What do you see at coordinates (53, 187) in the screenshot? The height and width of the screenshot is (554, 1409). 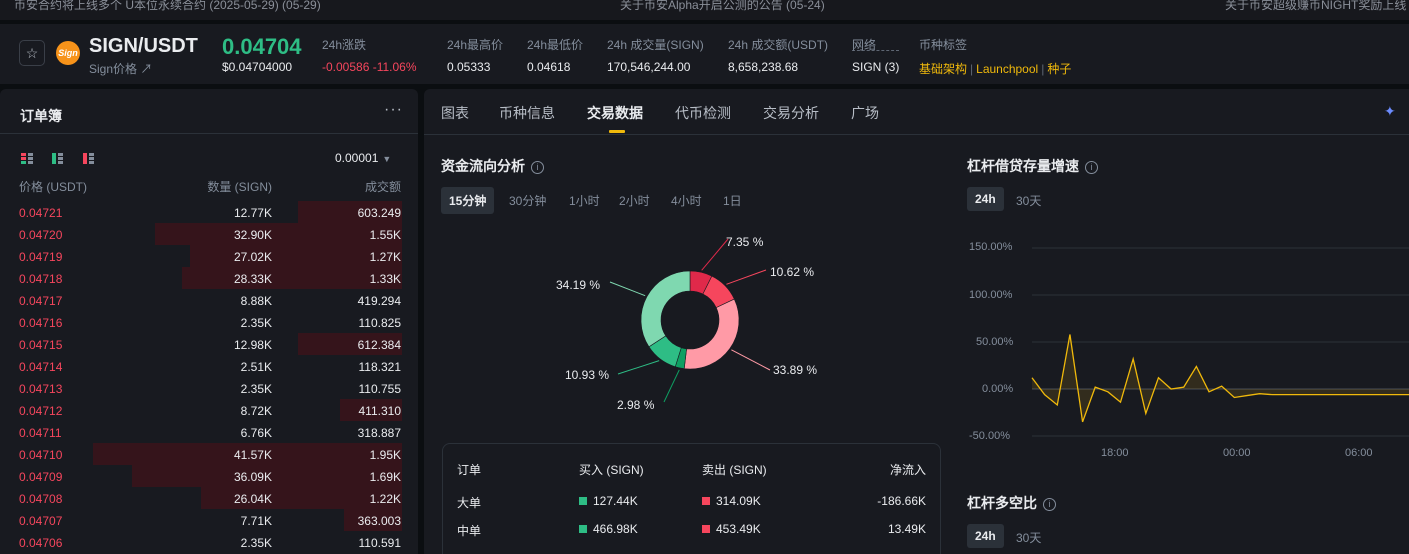 I see `col-price-header: 价格 (USDT)` at bounding box center [53, 187].